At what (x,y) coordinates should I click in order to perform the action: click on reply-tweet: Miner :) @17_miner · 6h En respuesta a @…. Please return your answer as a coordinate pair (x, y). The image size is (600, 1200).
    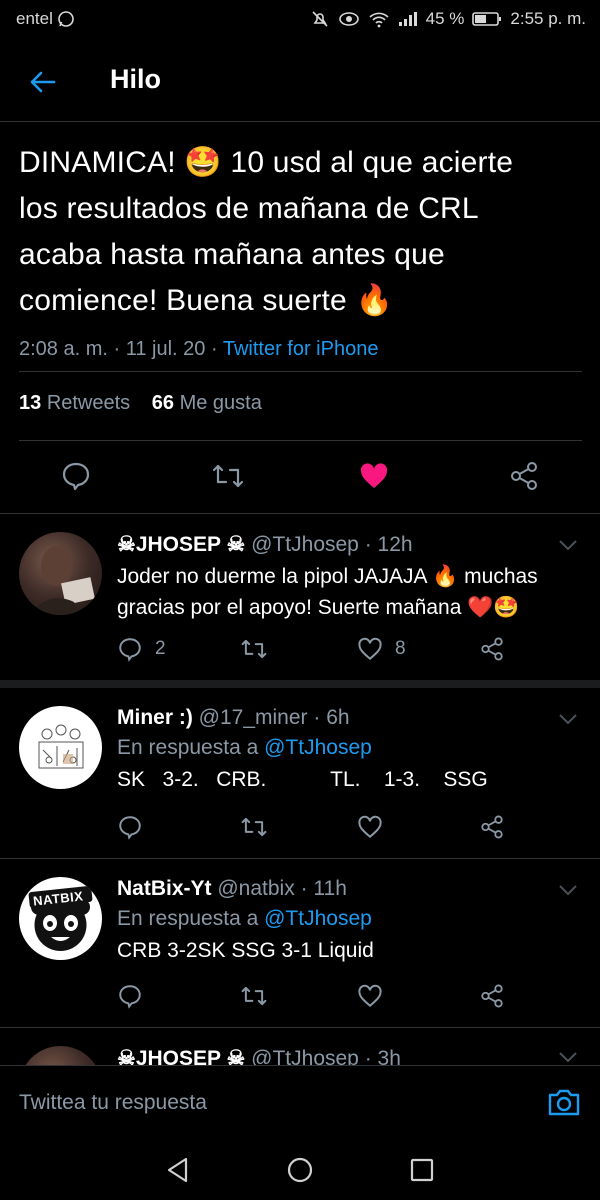
    Looking at the image, I should click on (300, 773).